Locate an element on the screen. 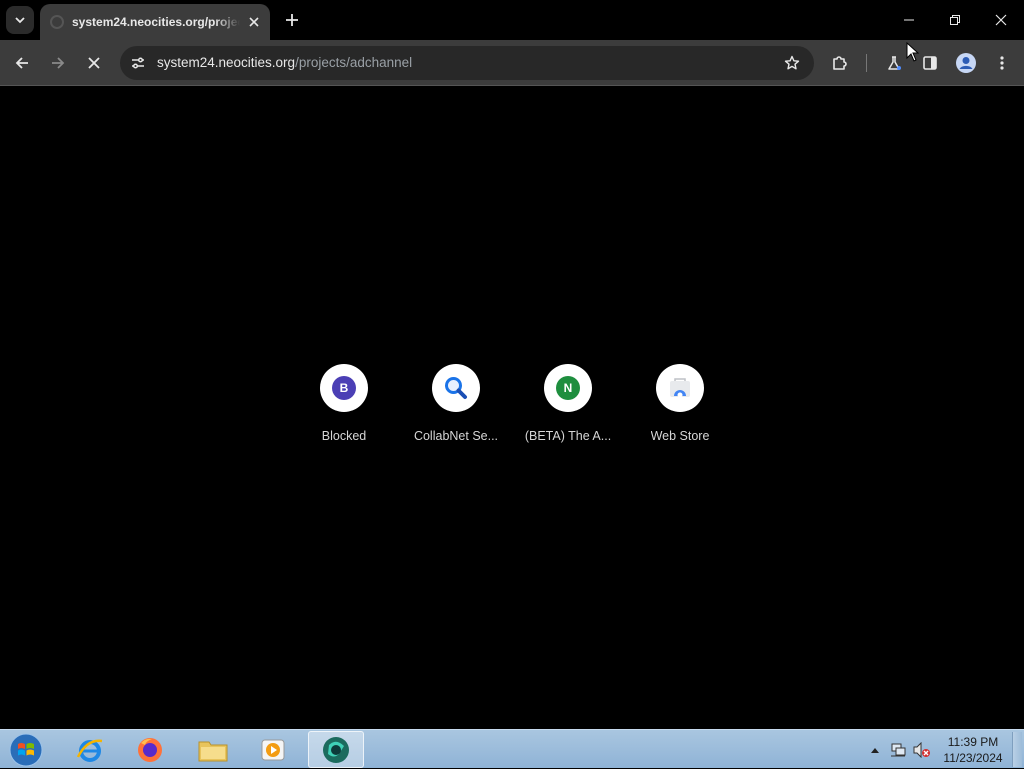 Image resolution: width=1024 pixels, height=769 pixels. forward-button is located at coordinates (58, 63).